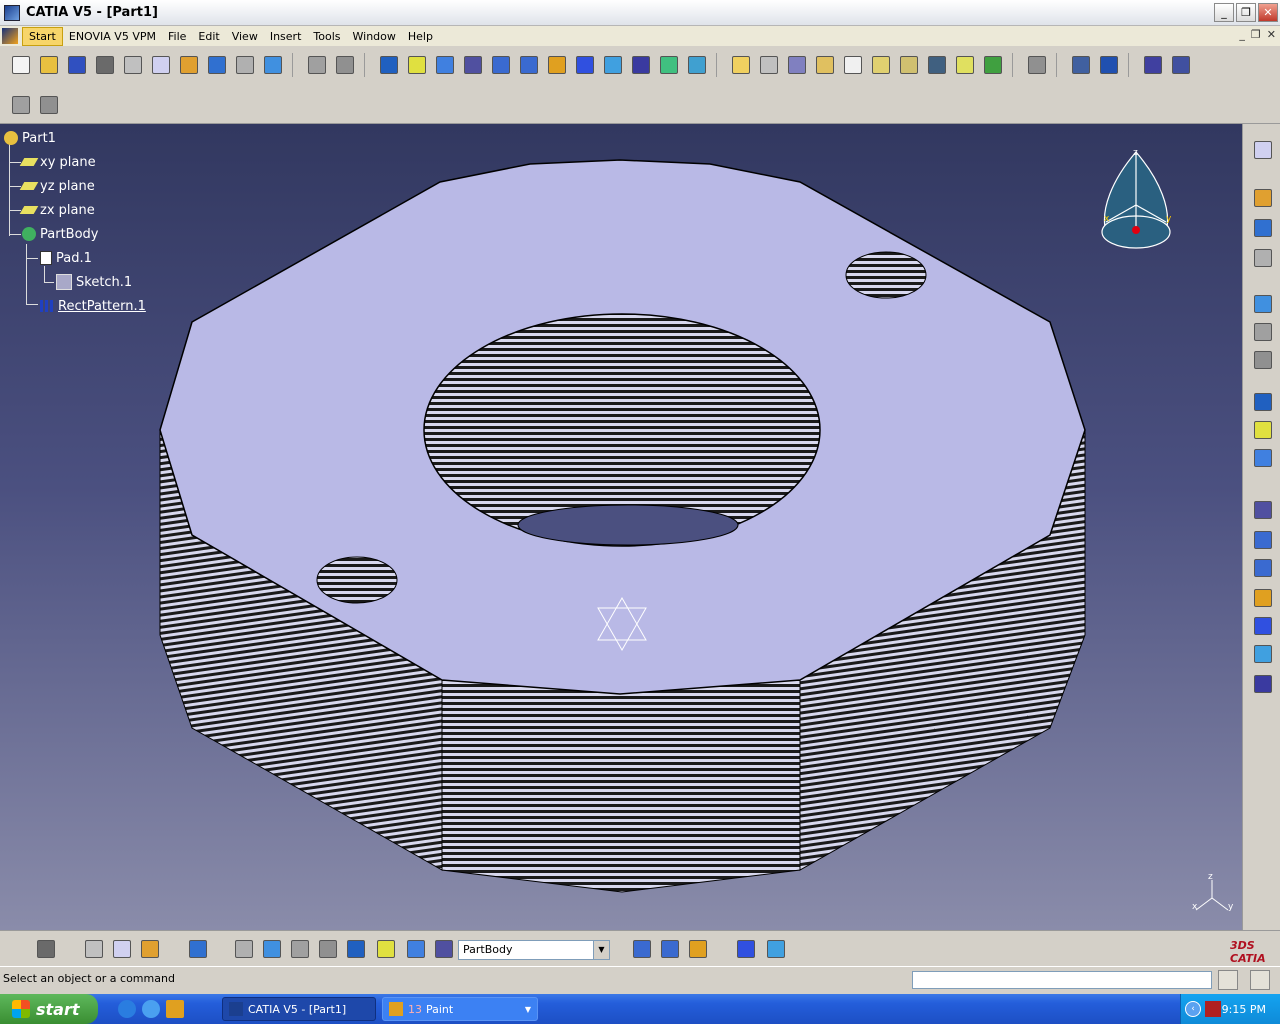  Describe the element at coordinates (1263, 626) in the screenshot. I see `catalog-browser-icon-button` at that location.